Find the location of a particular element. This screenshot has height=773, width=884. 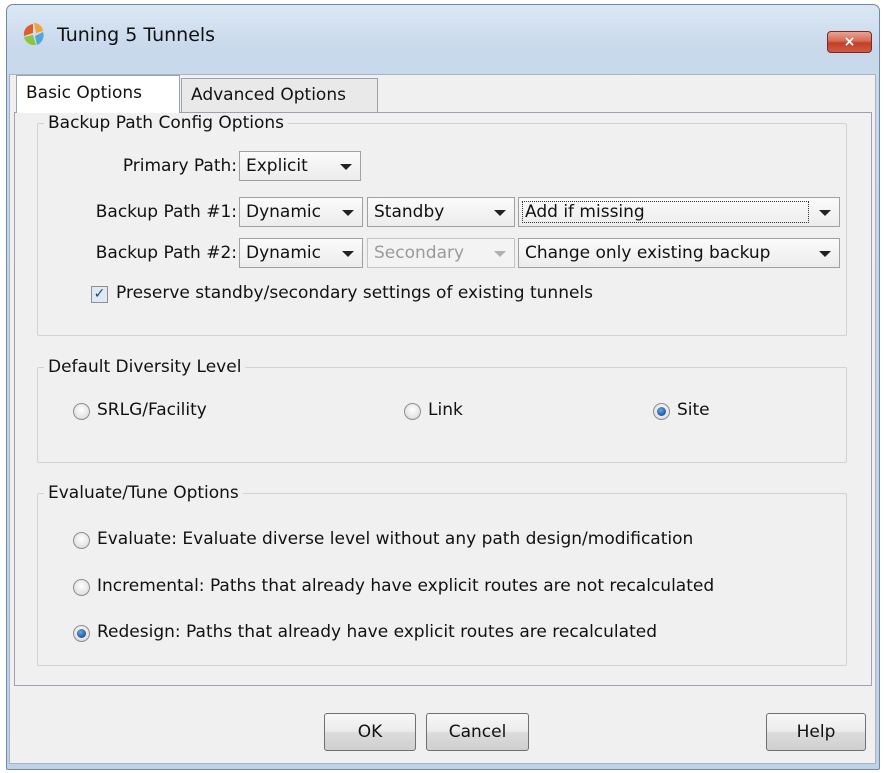

close-icon: × is located at coordinates (849, 42).